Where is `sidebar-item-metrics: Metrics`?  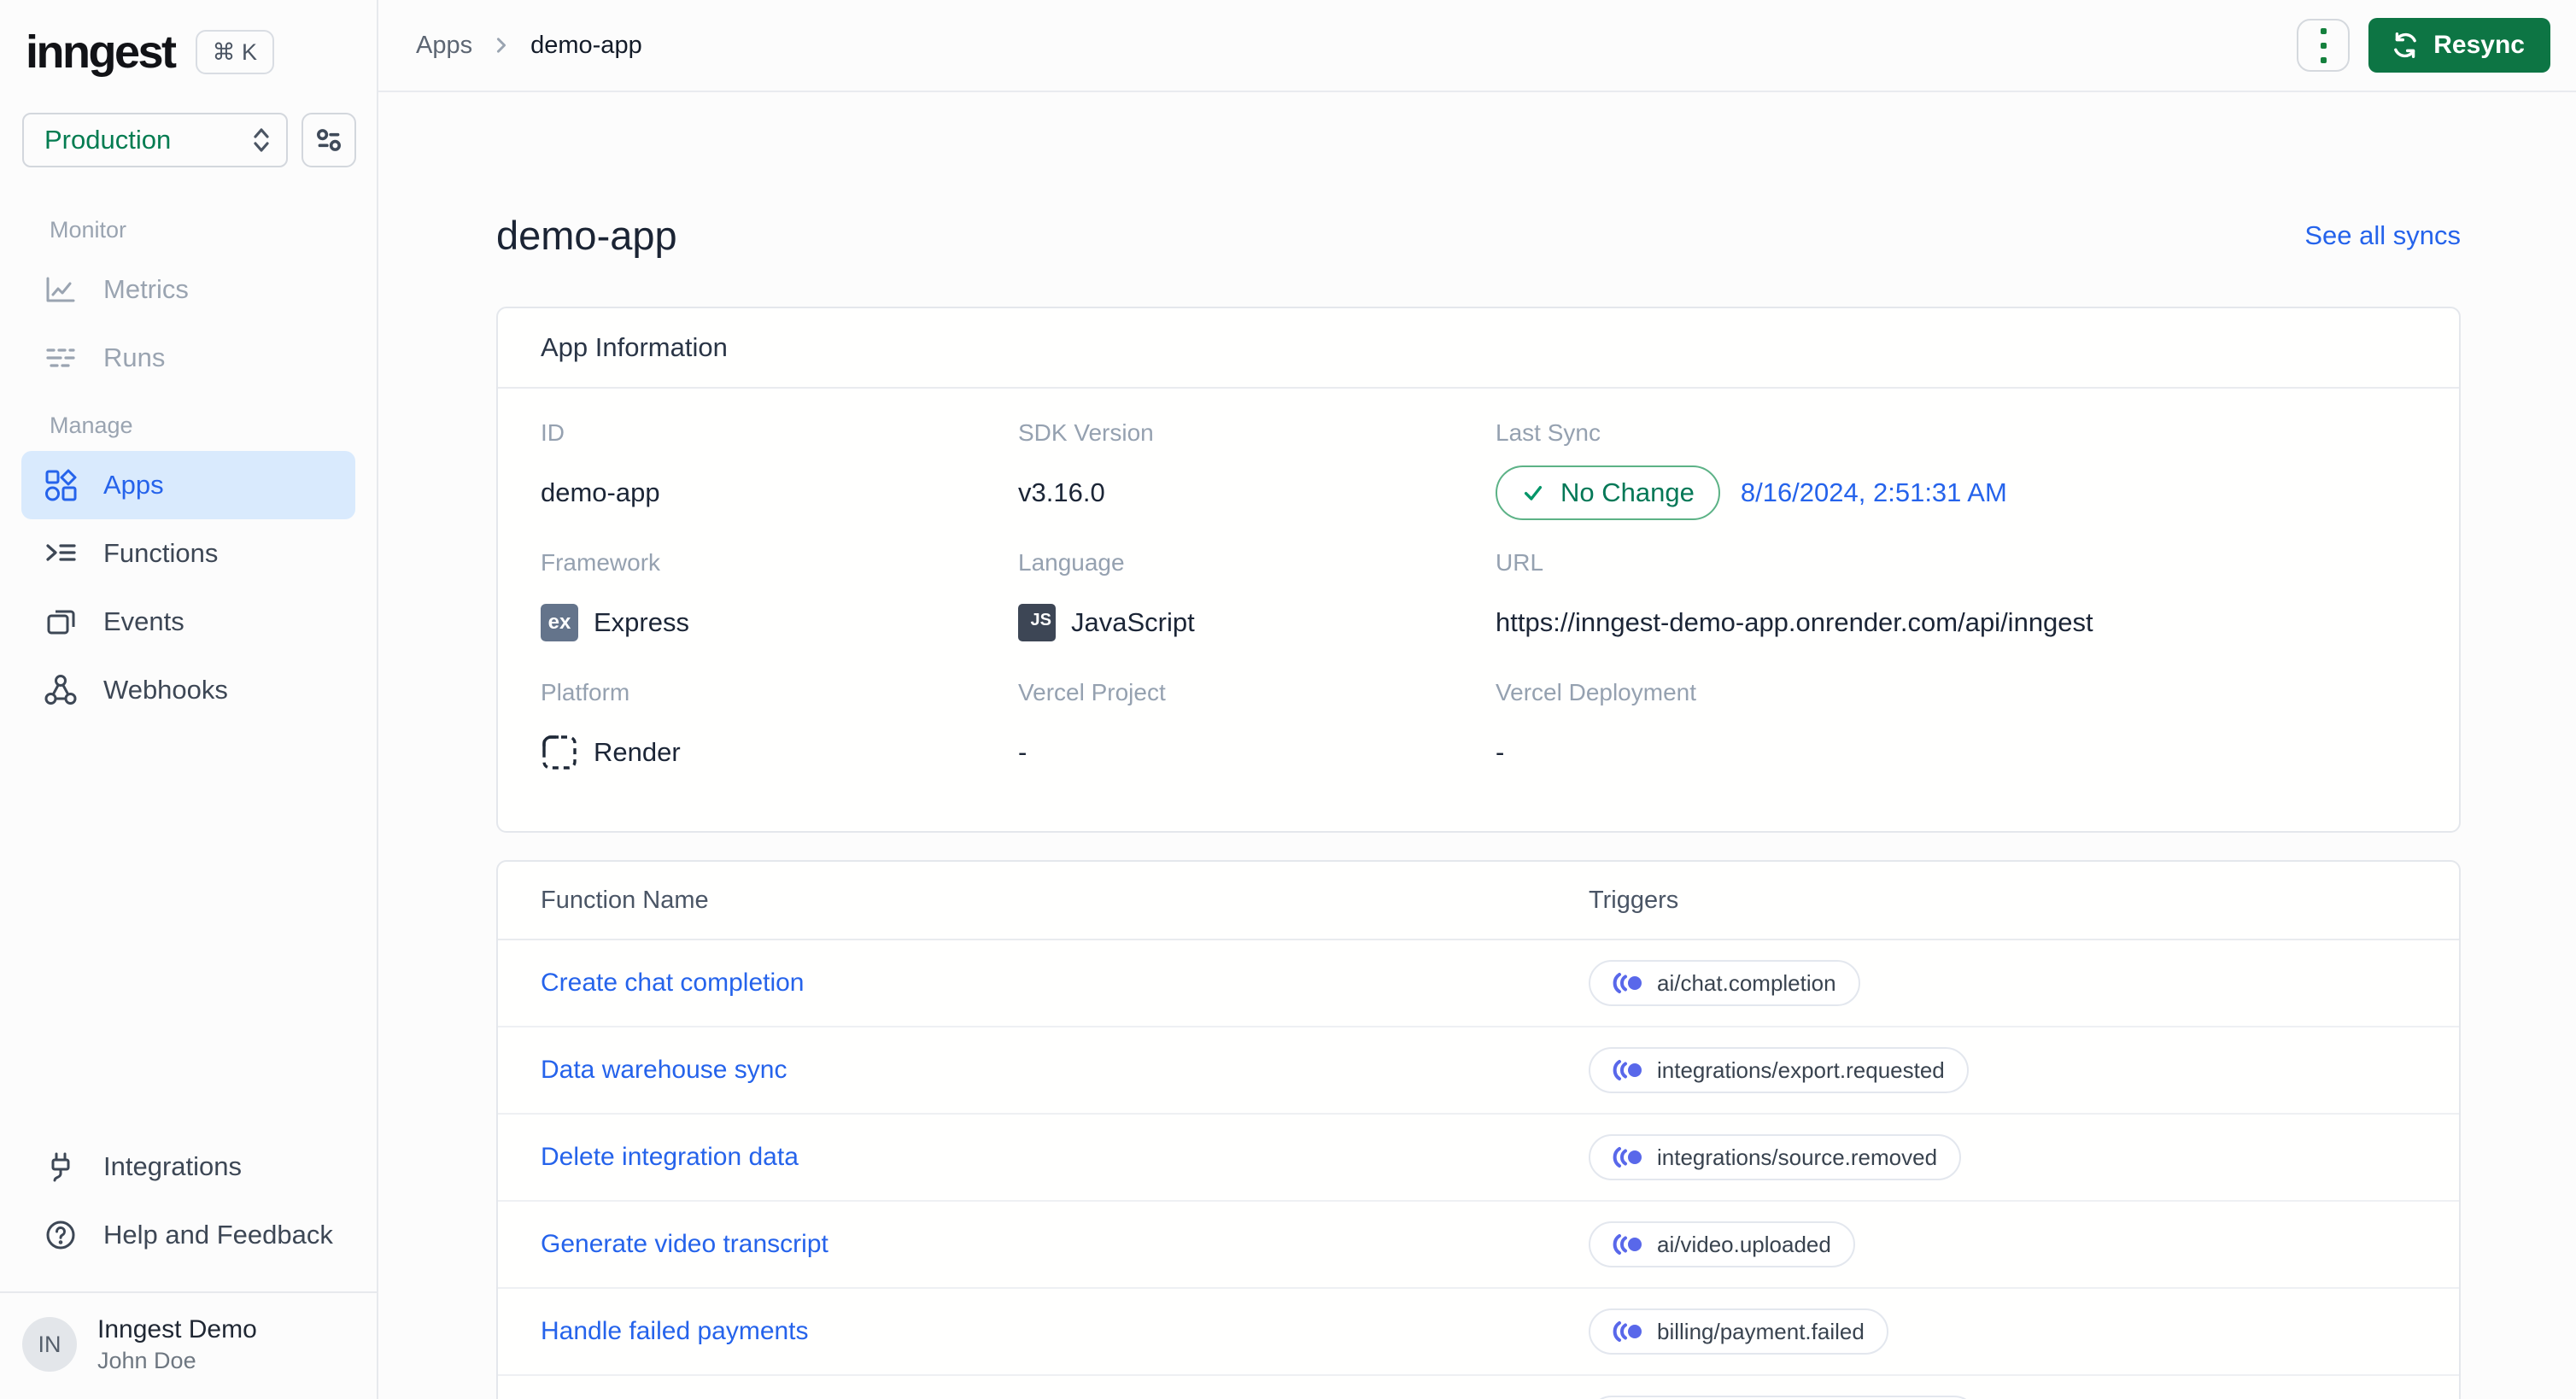 sidebar-item-metrics: Metrics is located at coordinates (188, 289).